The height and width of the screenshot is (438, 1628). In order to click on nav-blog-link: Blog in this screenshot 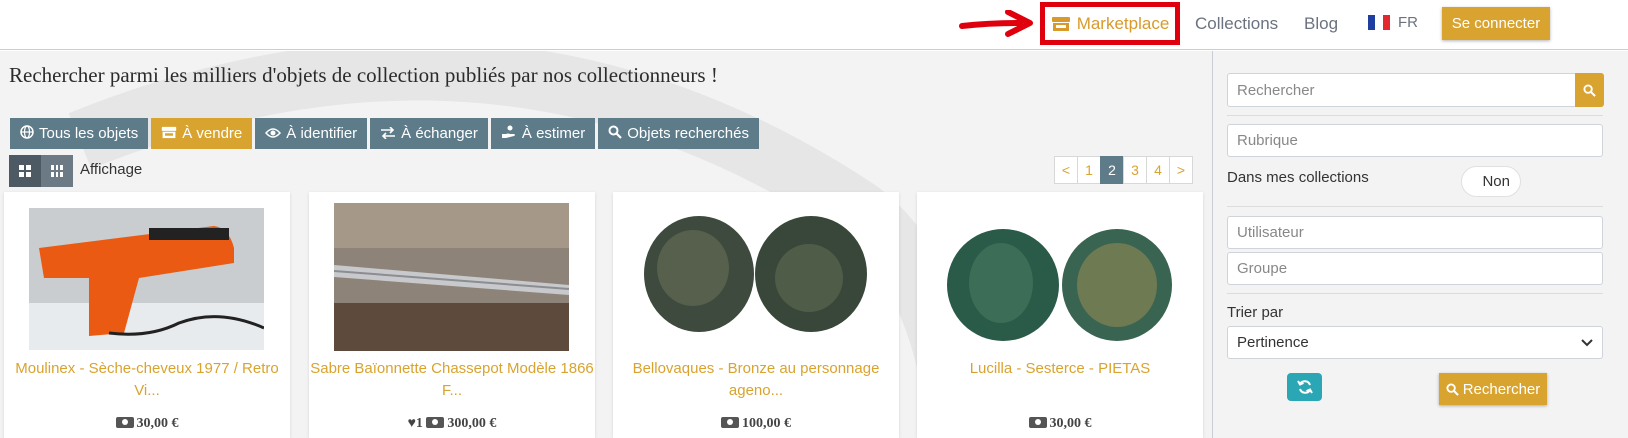, I will do `click(1321, 24)`.